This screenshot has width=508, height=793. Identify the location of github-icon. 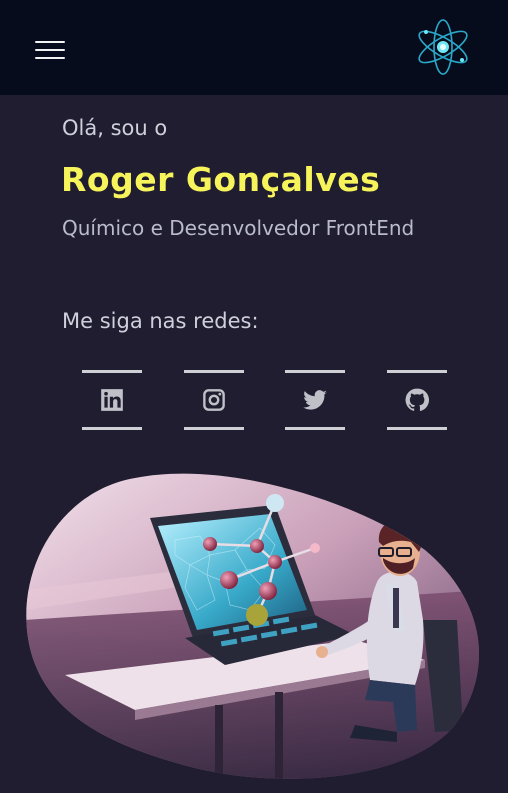
(417, 399).